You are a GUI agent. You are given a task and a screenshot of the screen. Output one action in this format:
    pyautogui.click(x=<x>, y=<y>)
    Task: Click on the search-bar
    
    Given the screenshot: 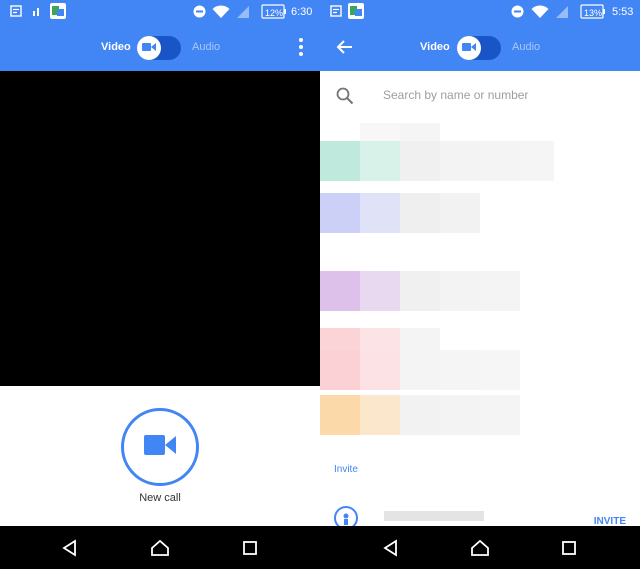 What is the action you would take?
    pyautogui.click(x=480, y=97)
    